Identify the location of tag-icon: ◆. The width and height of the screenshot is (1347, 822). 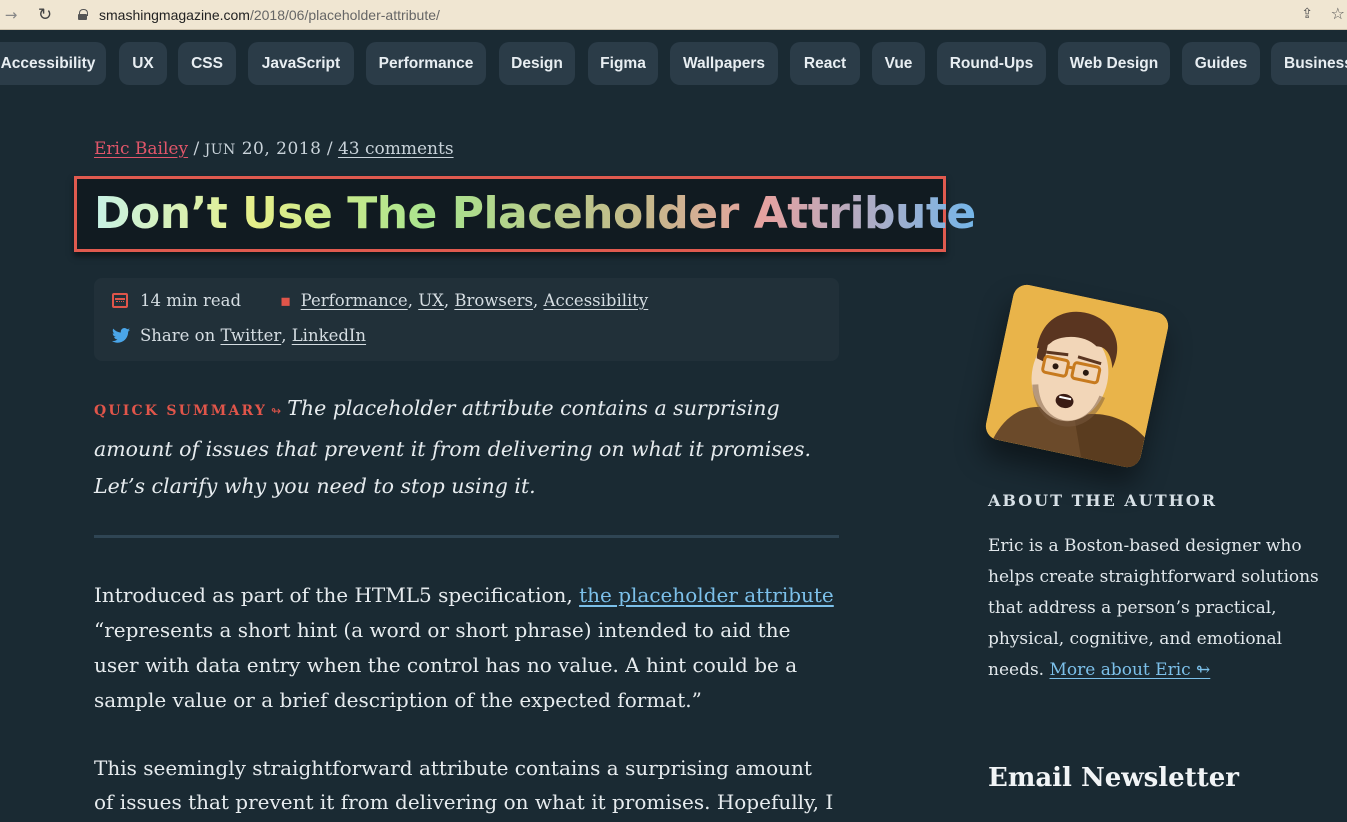
(285, 300).